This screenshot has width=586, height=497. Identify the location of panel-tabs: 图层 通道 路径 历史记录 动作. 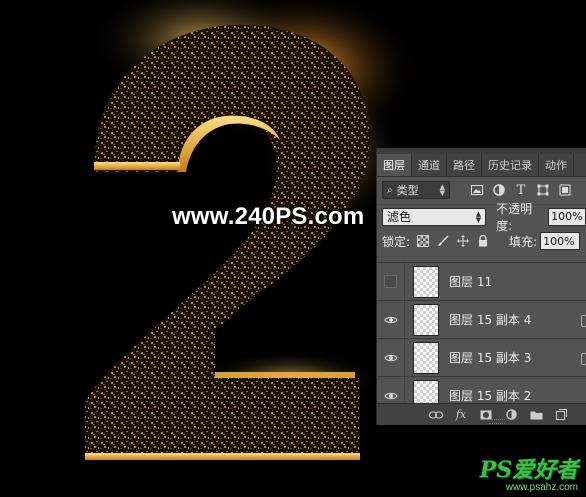
(481, 165).